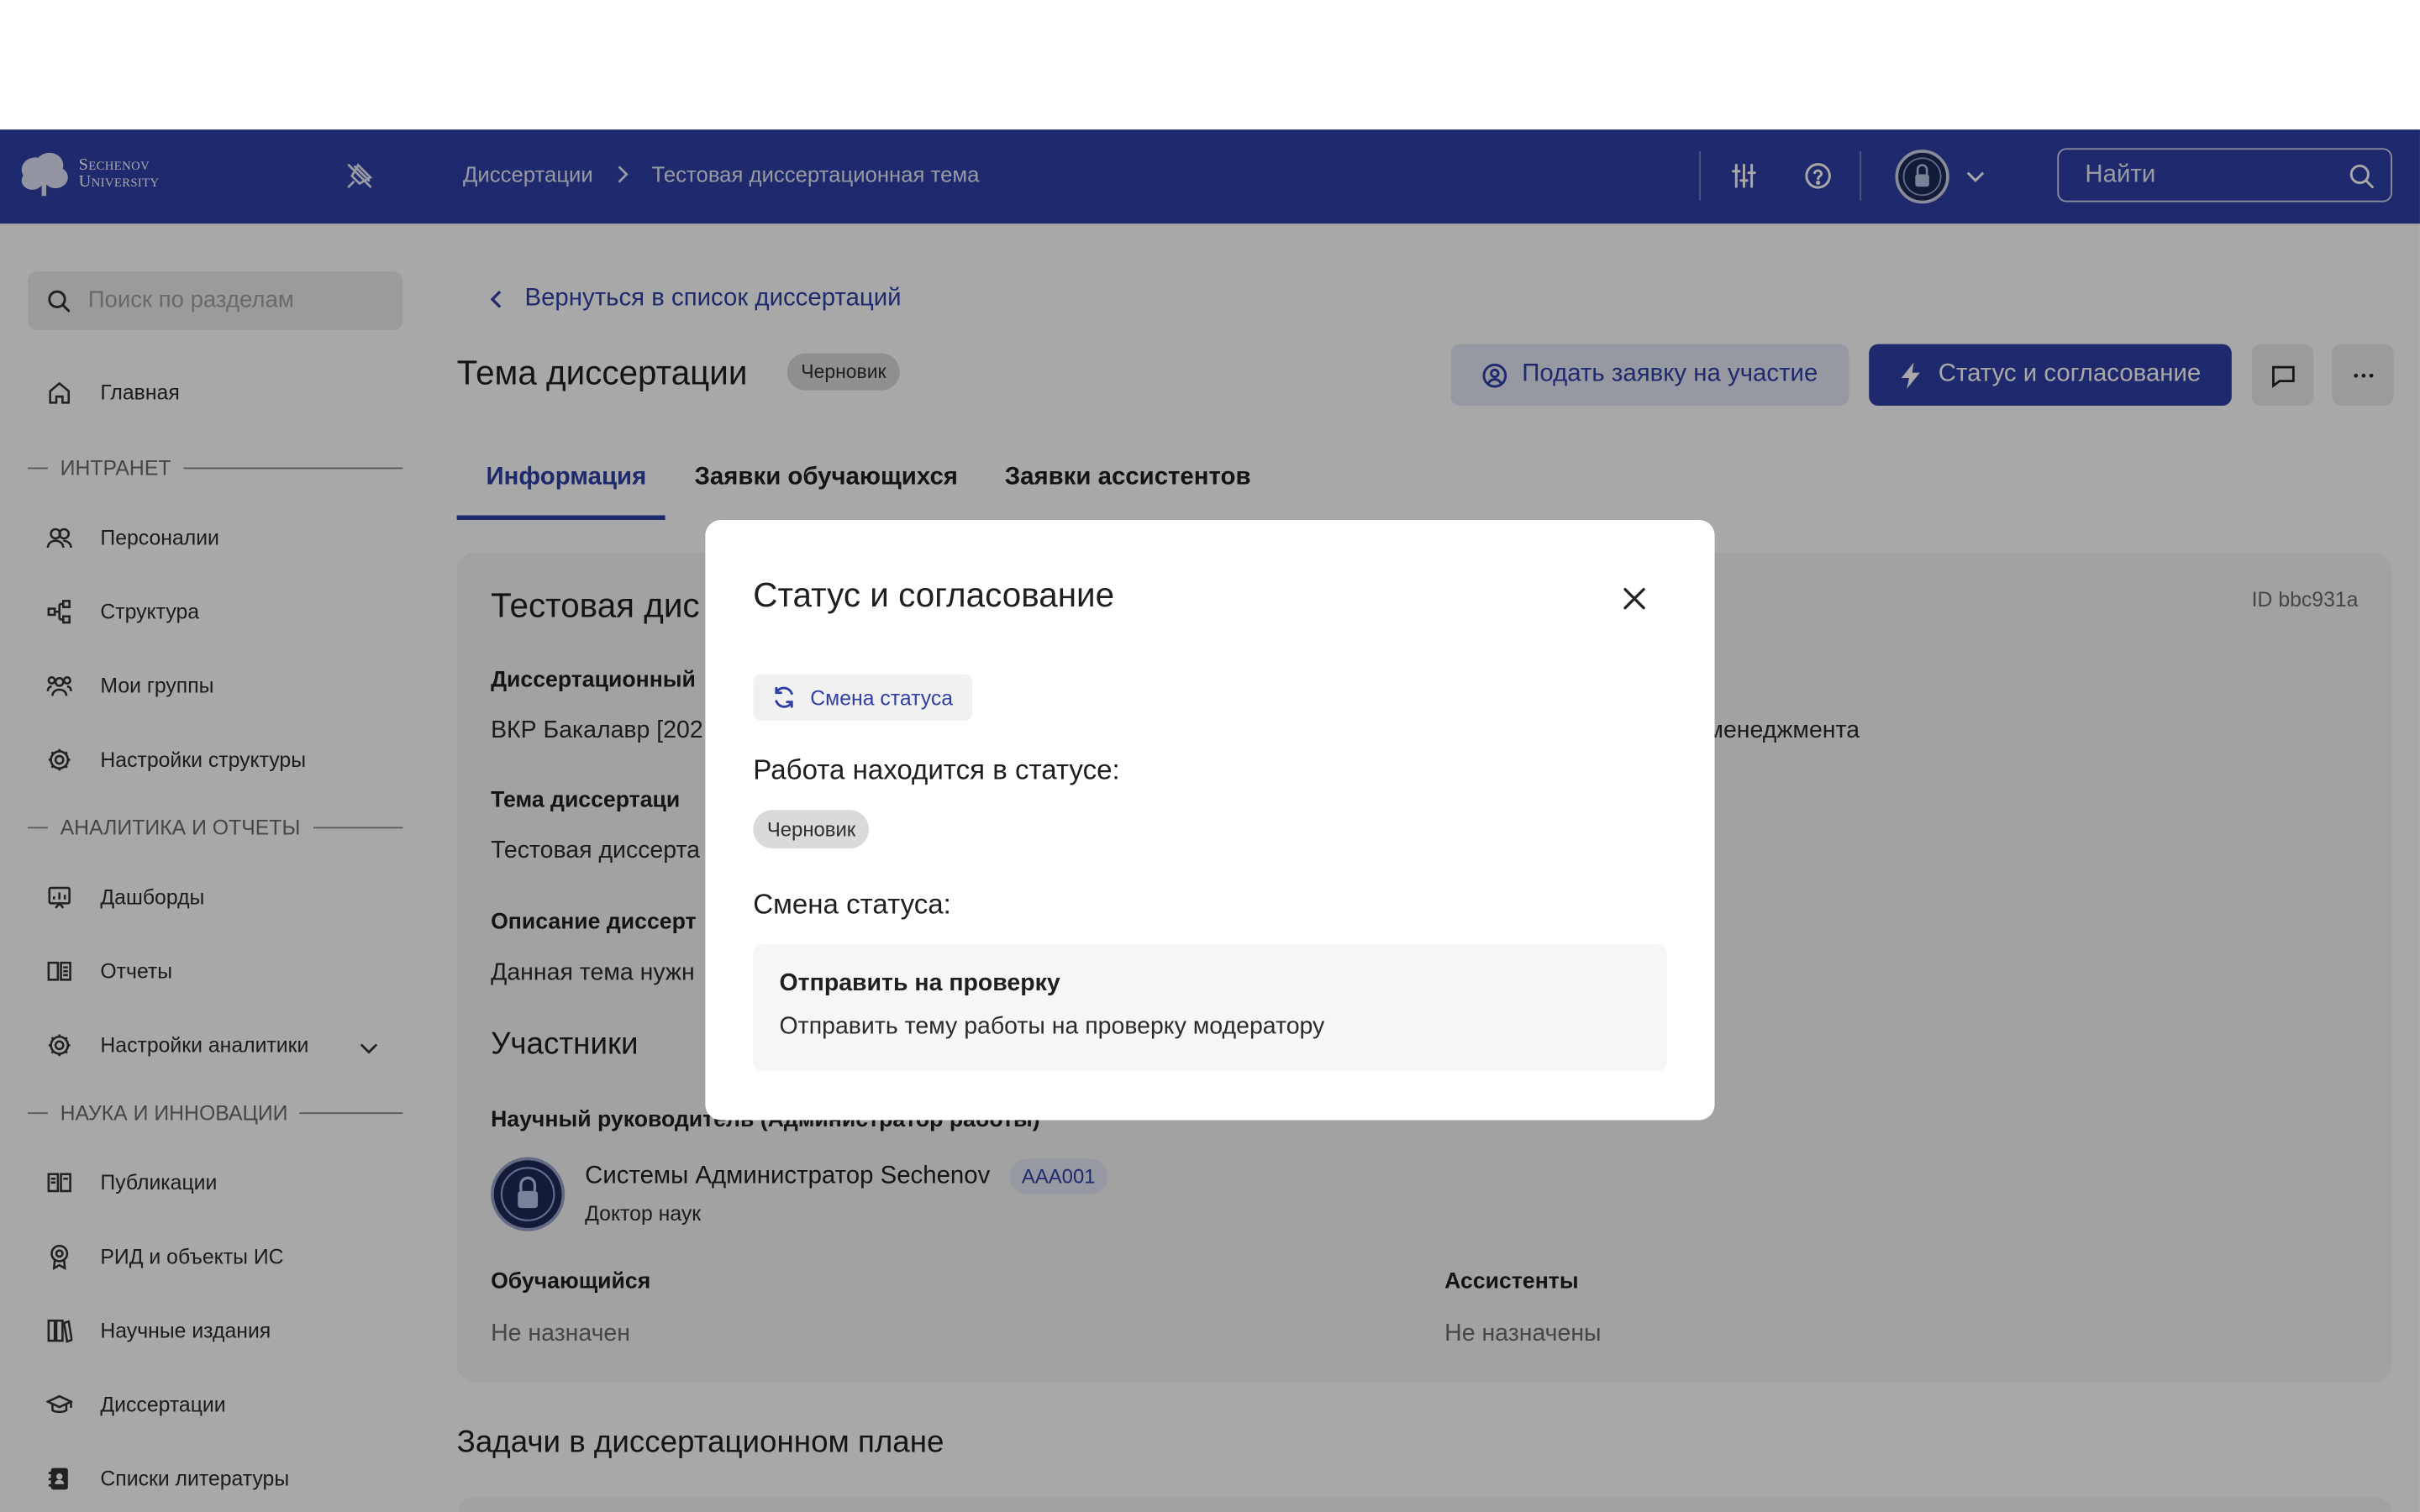  What do you see at coordinates (936, 769) in the screenshot?
I see `current-status-label: Работа находится в статусе:` at bounding box center [936, 769].